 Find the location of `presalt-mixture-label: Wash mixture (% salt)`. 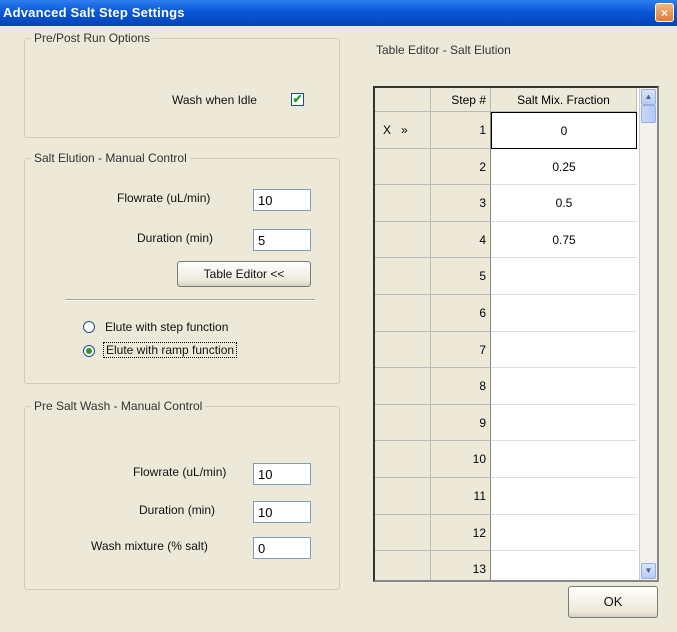

presalt-mixture-label: Wash mixture (% salt) is located at coordinates (149, 546).